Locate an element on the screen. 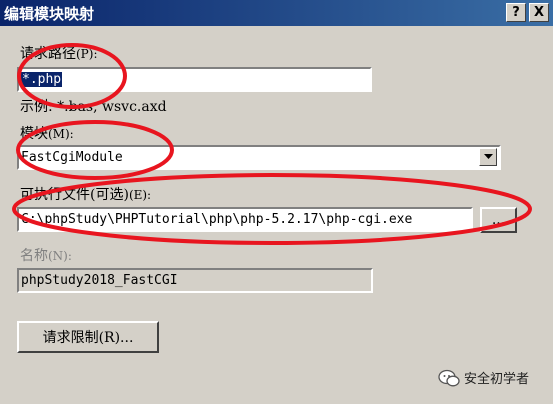  executable-hotkey: (E): is located at coordinates (140, 195).